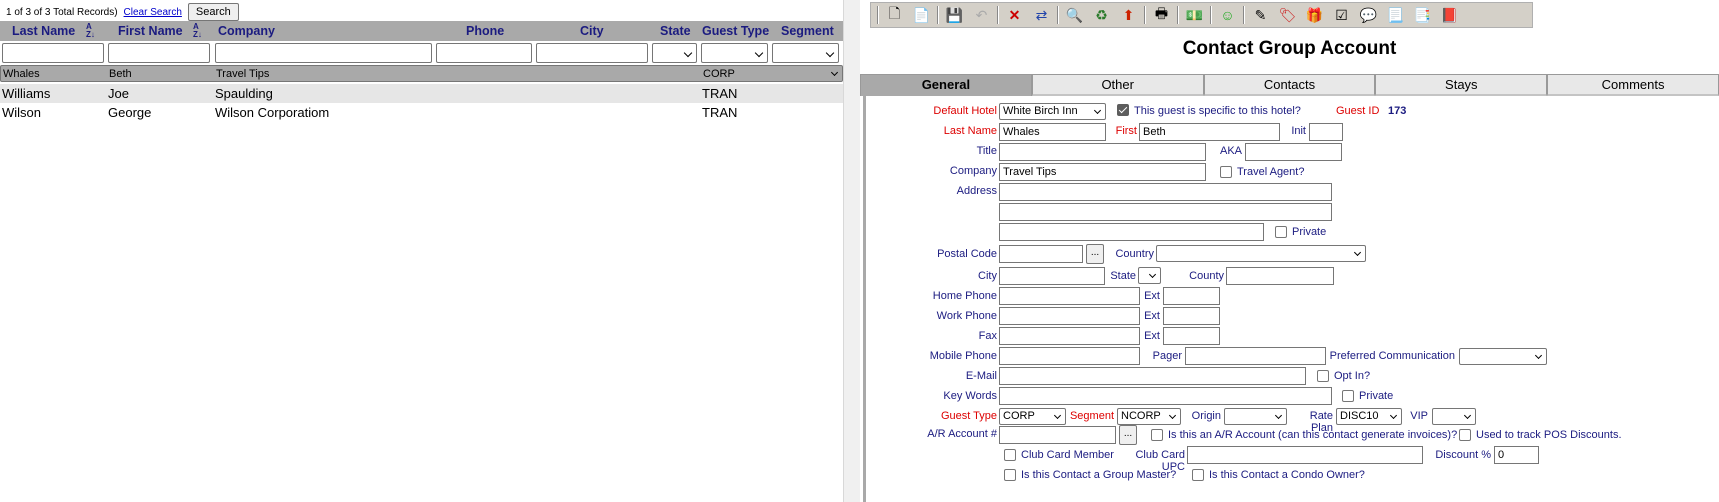  I want to click on email-field, so click(1152, 376).